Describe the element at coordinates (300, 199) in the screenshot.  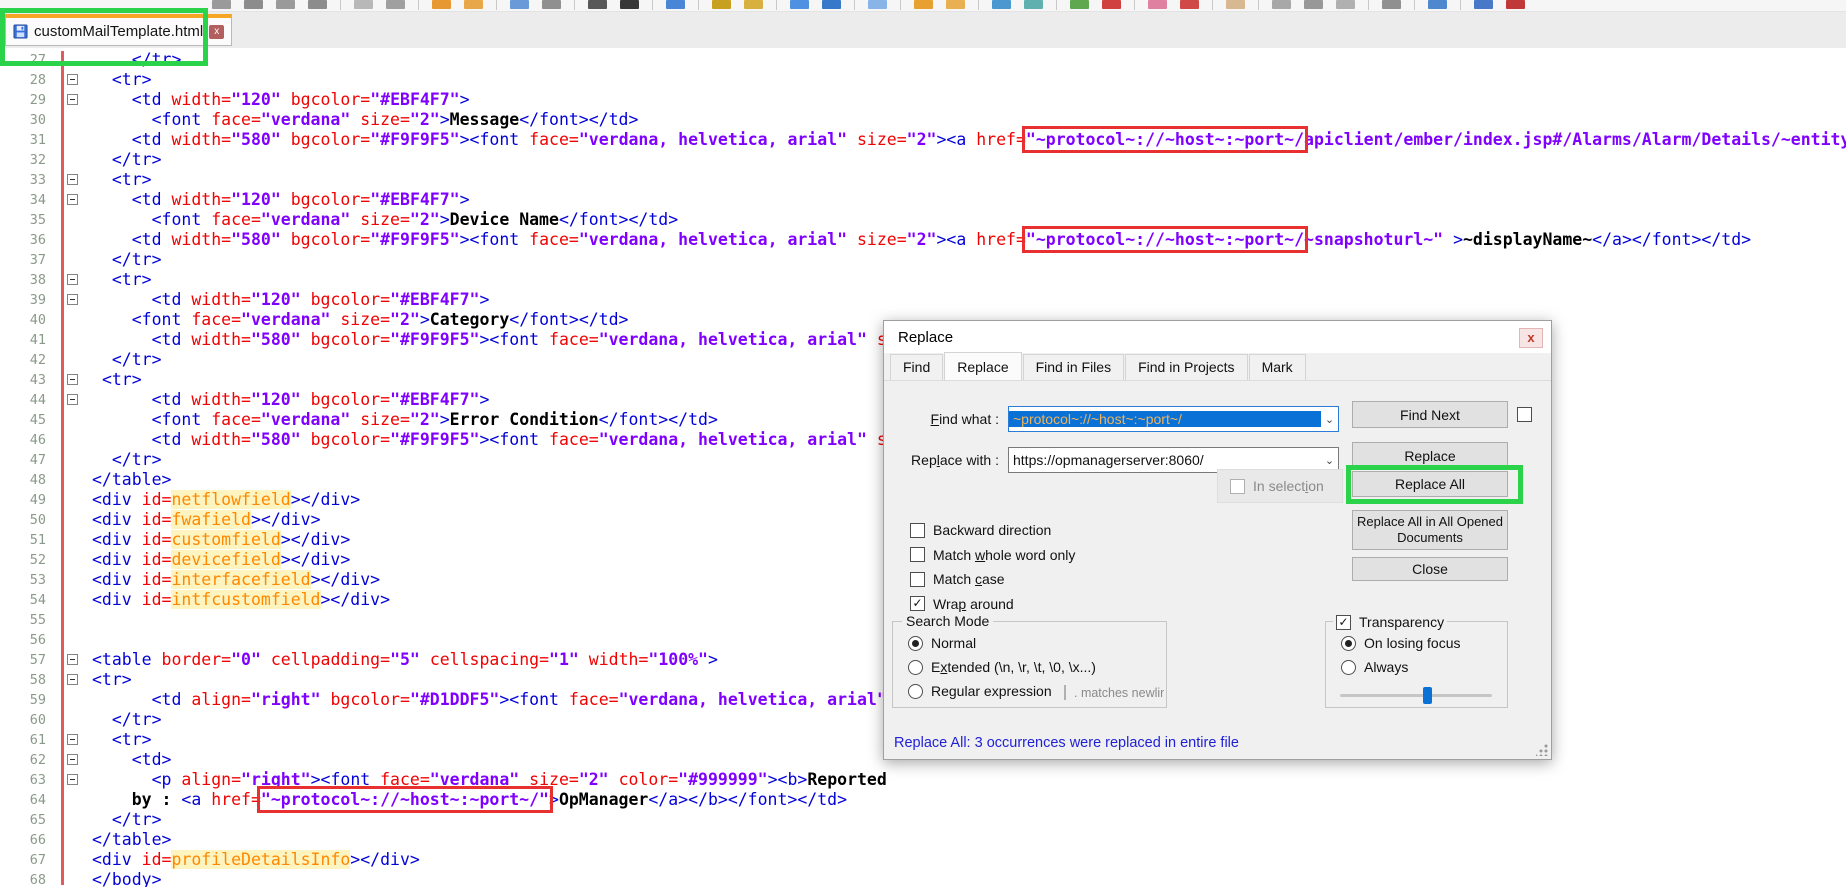
I see `code-text: <td width="120" bgcolor="#EBF4F7">` at that location.